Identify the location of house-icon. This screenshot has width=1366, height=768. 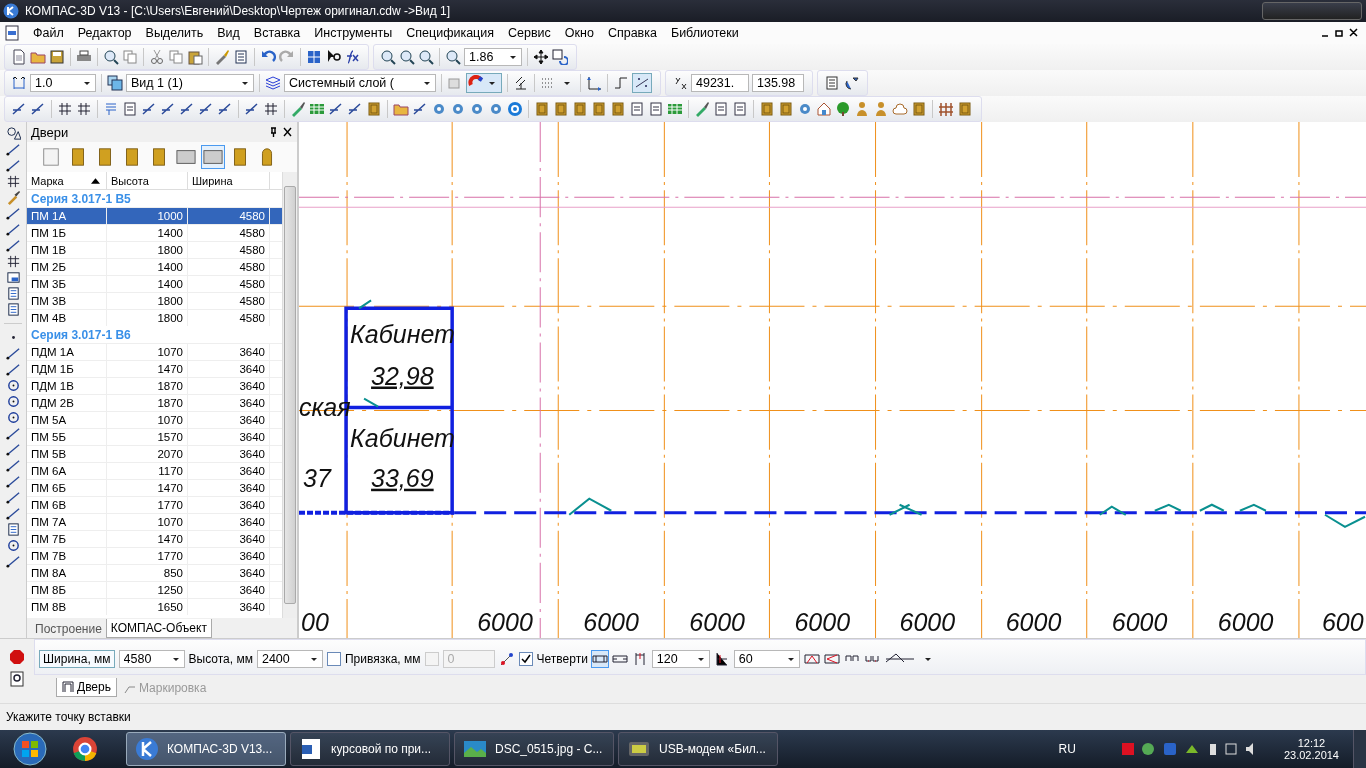
(824, 109).